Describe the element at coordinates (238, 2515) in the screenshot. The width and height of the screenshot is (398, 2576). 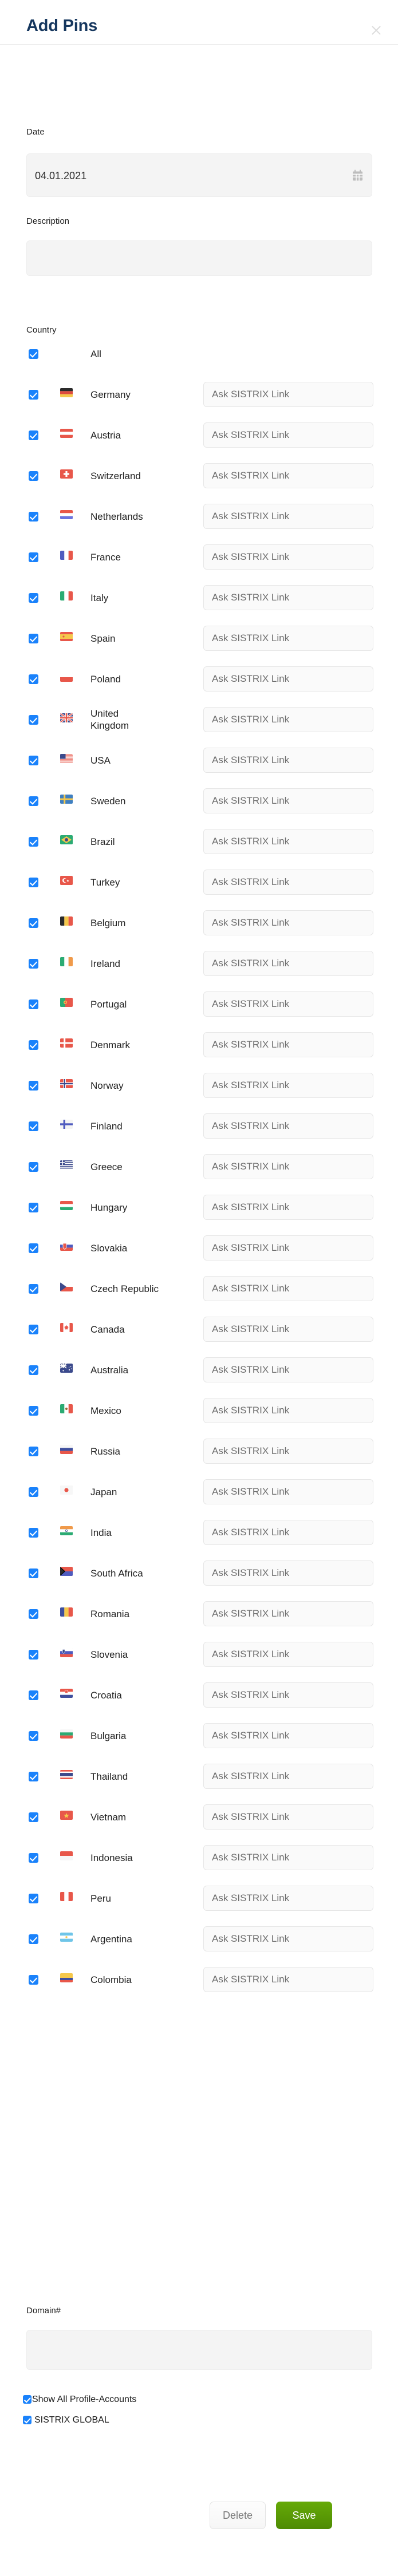
I see `delete-button: Delete` at that location.